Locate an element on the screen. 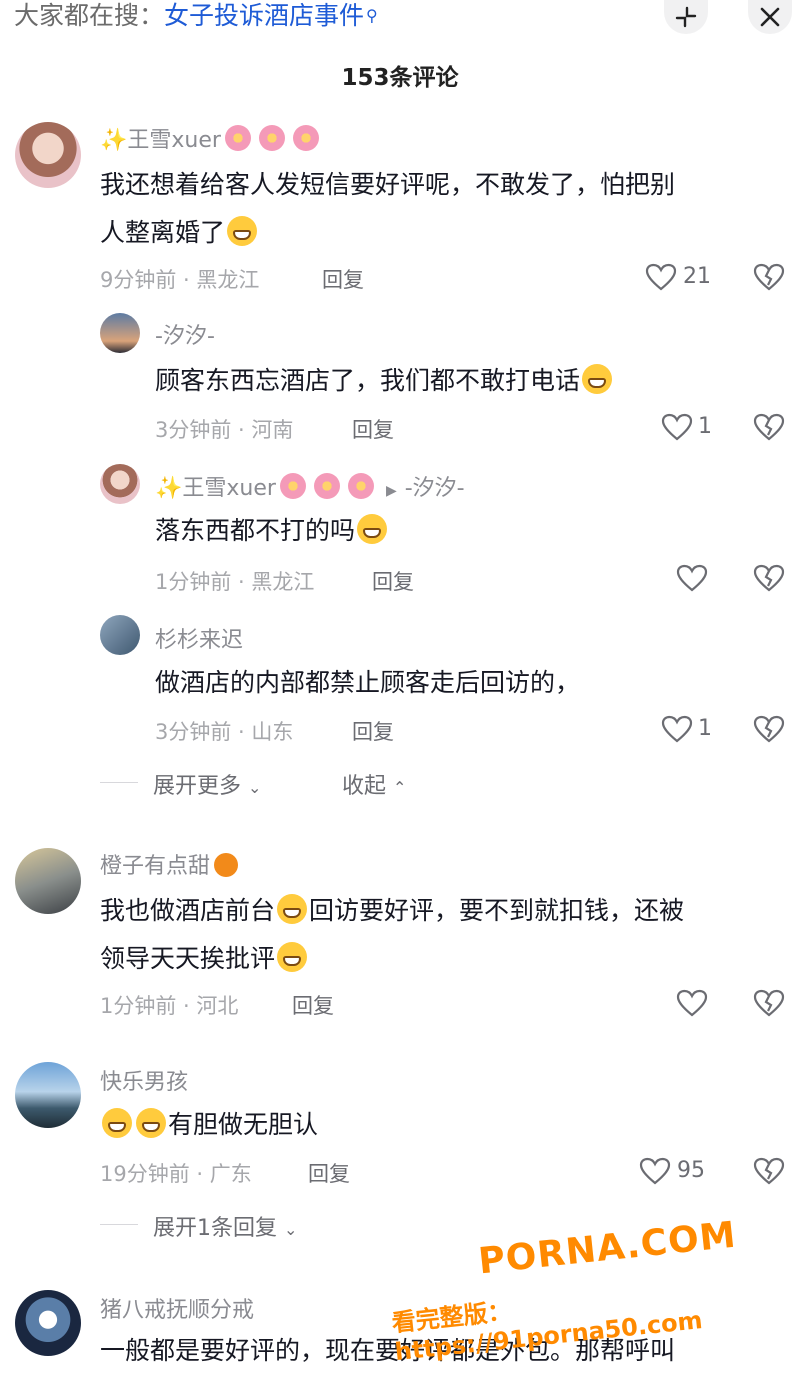 The height and width of the screenshot is (1376, 800). collapse-icon is located at coordinates (686, 17).